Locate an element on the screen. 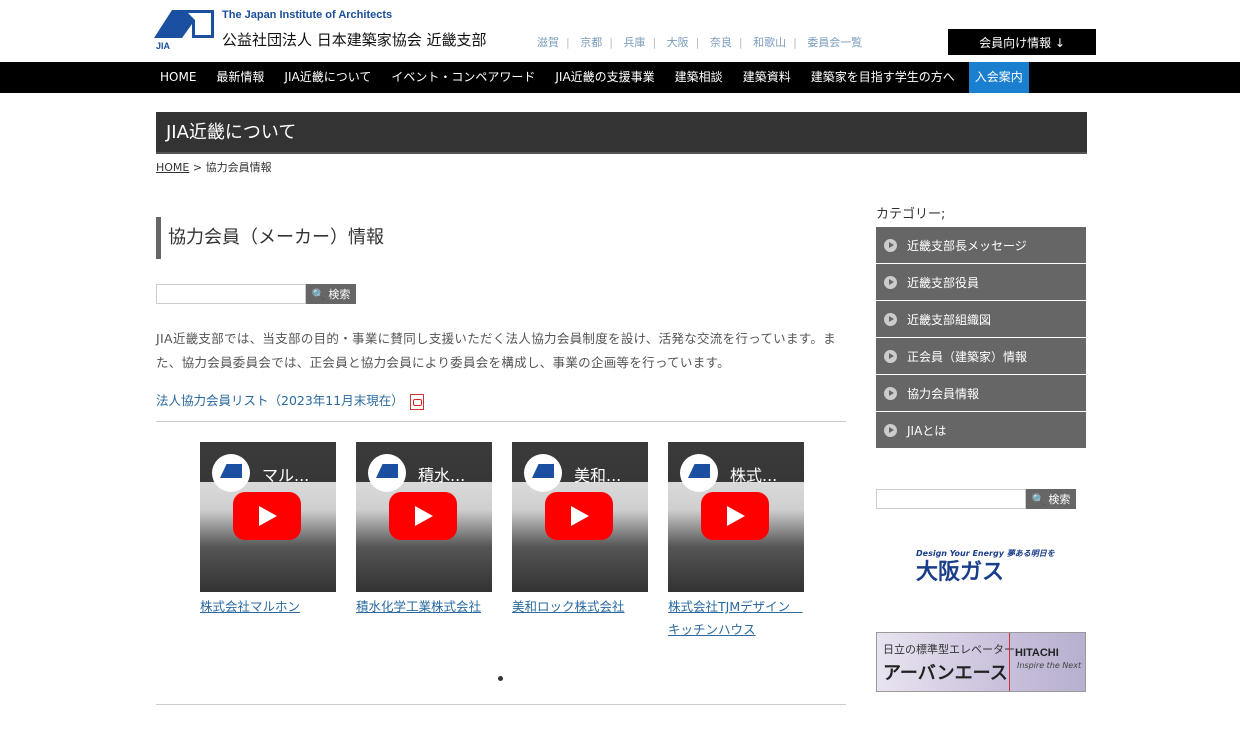 The width and height of the screenshot is (1240, 729). nav-students: 建築家を目指す学生の方へ is located at coordinates (887, 77).